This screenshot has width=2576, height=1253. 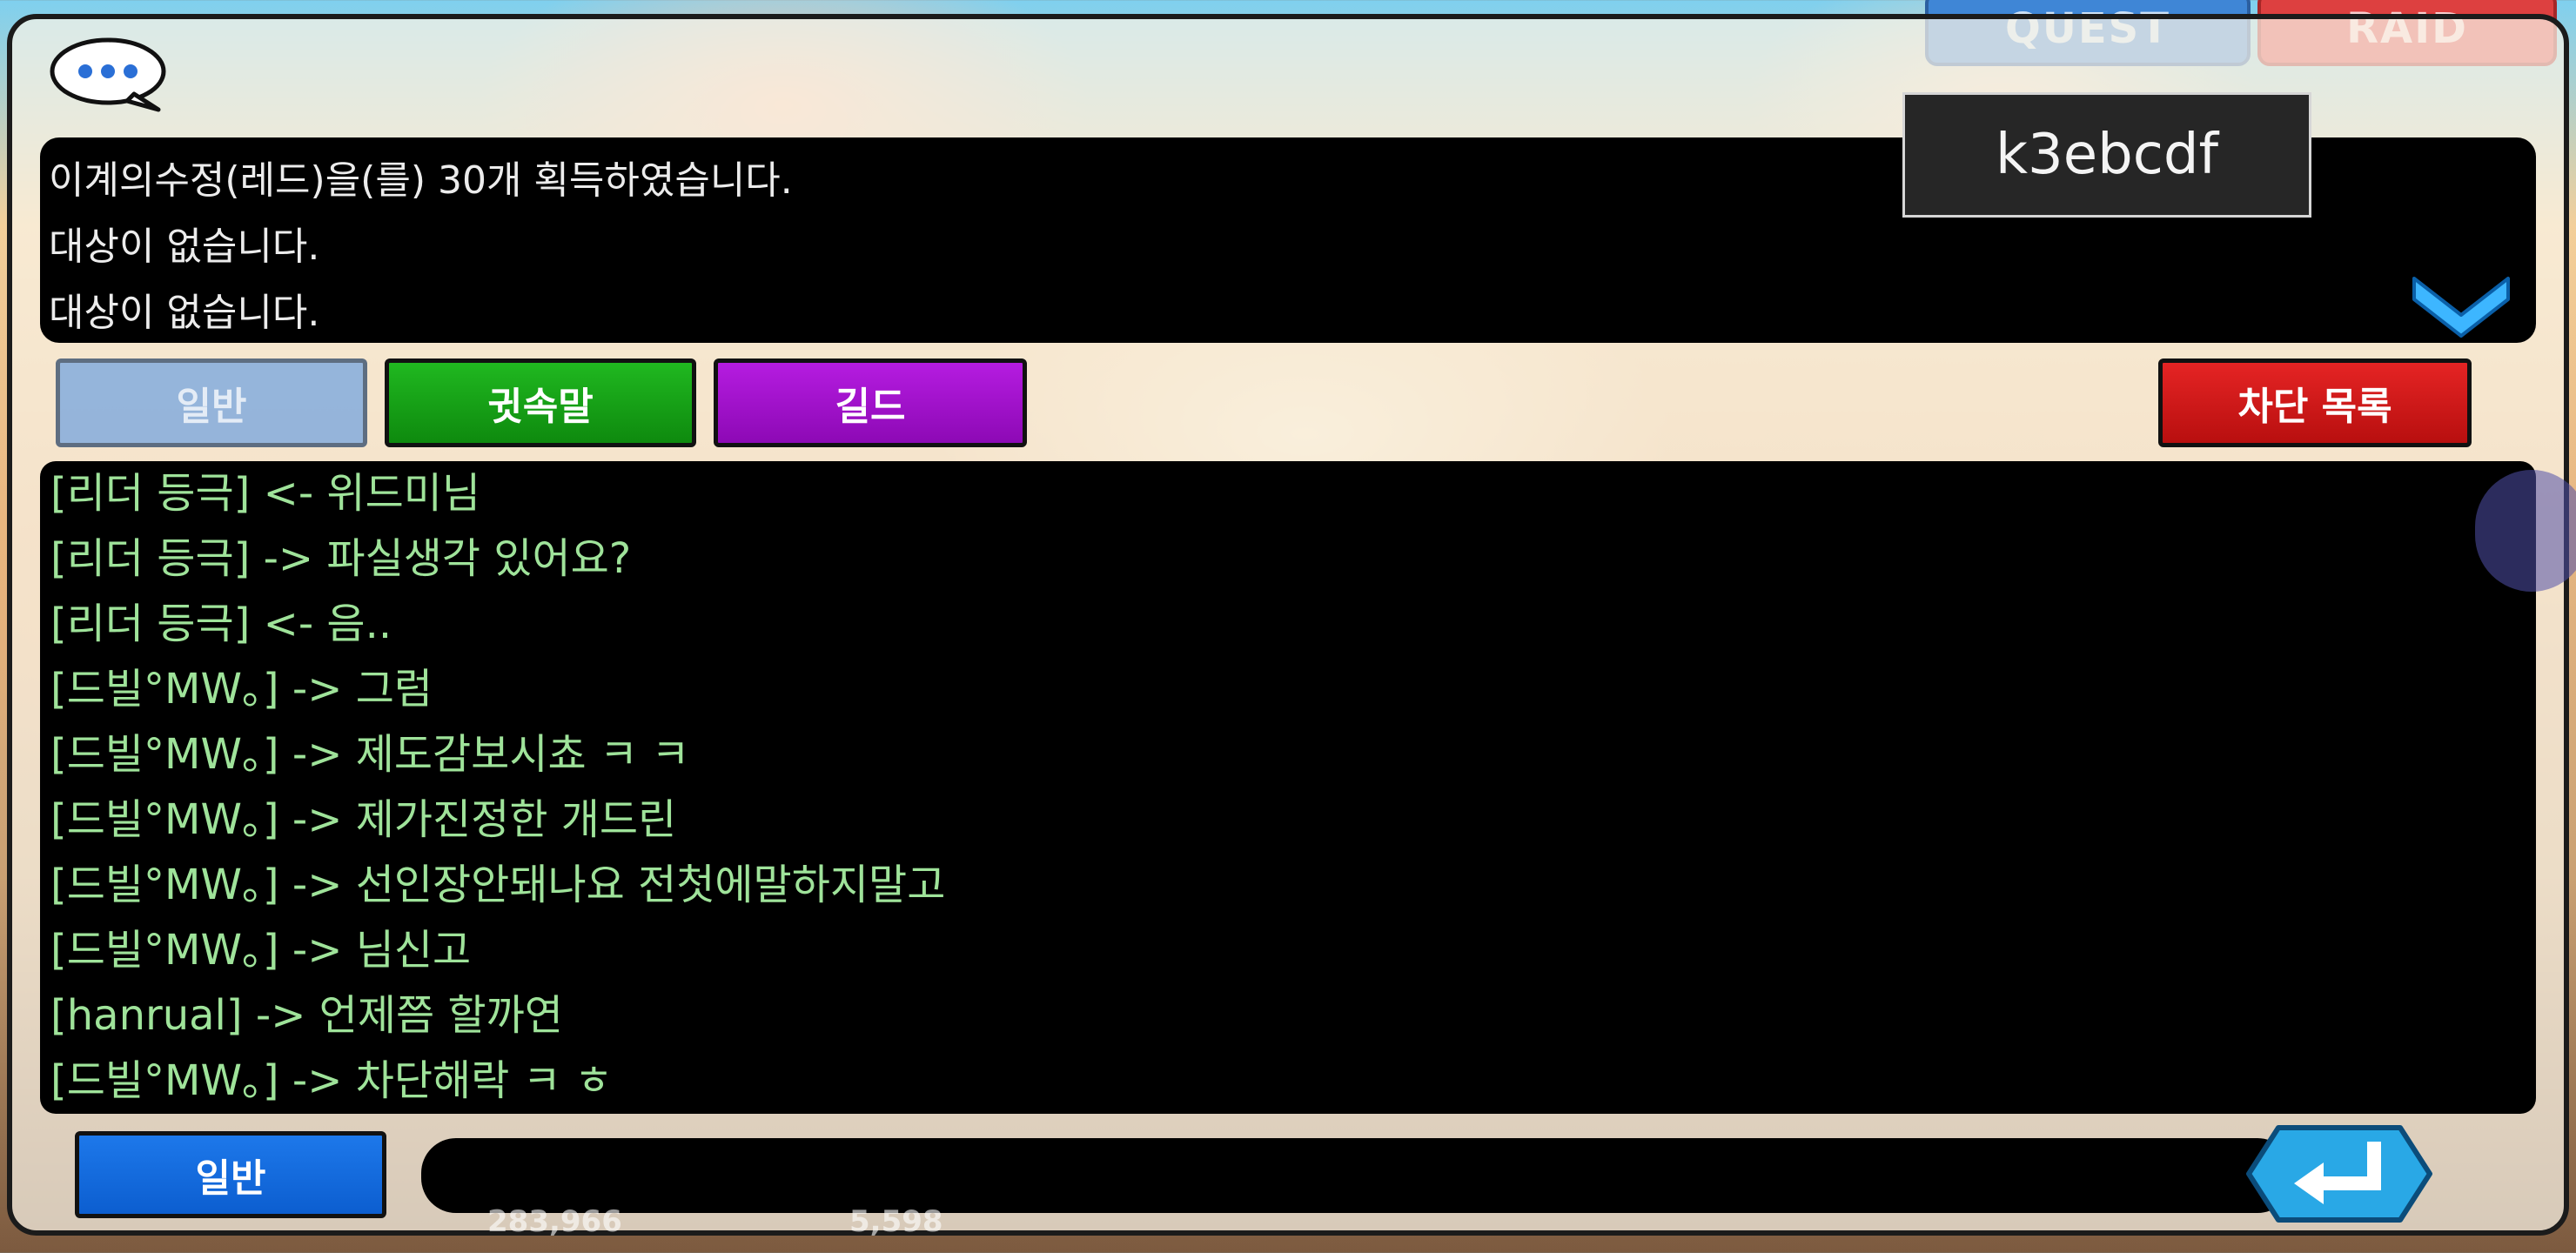 I want to click on floating-edit-button, so click(x=2525, y=531).